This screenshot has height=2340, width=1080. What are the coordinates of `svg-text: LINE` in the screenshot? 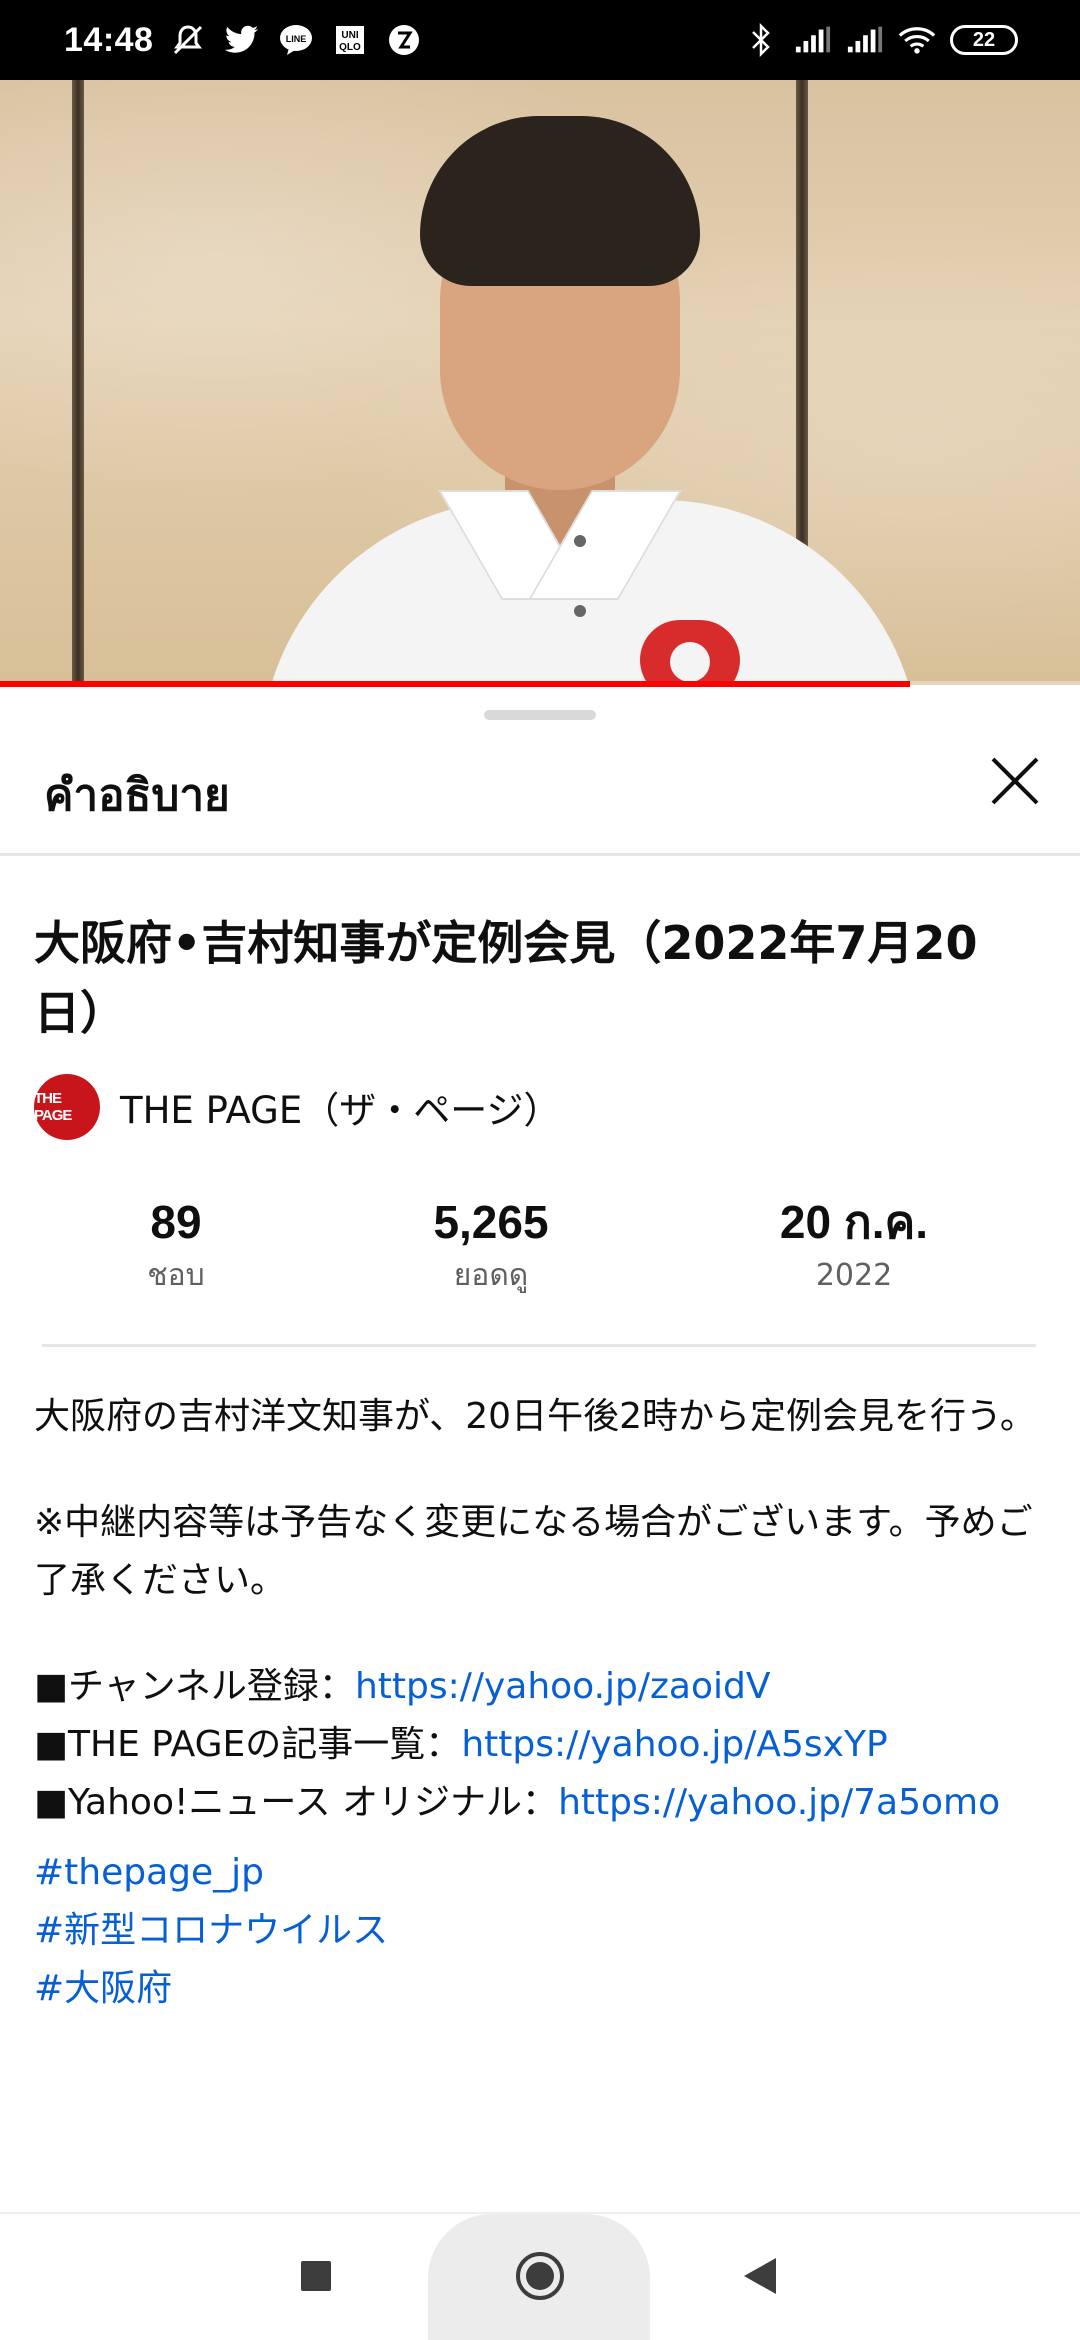 It's located at (296, 39).